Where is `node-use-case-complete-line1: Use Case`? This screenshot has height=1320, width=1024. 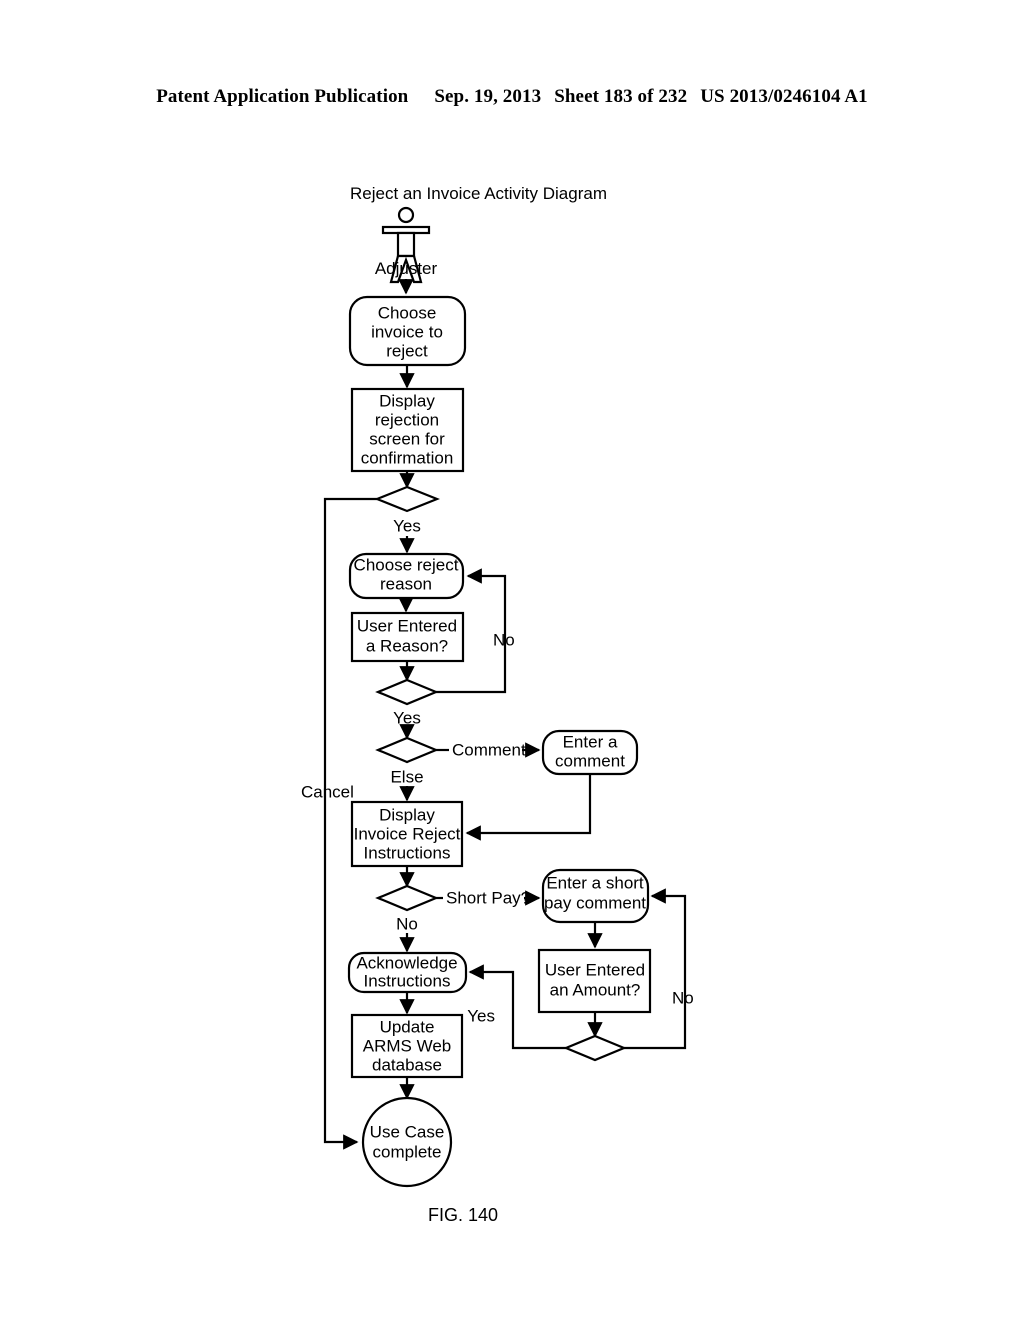
node-use-case-complete-line1: Use Case is located at coordinates (407, 1131).